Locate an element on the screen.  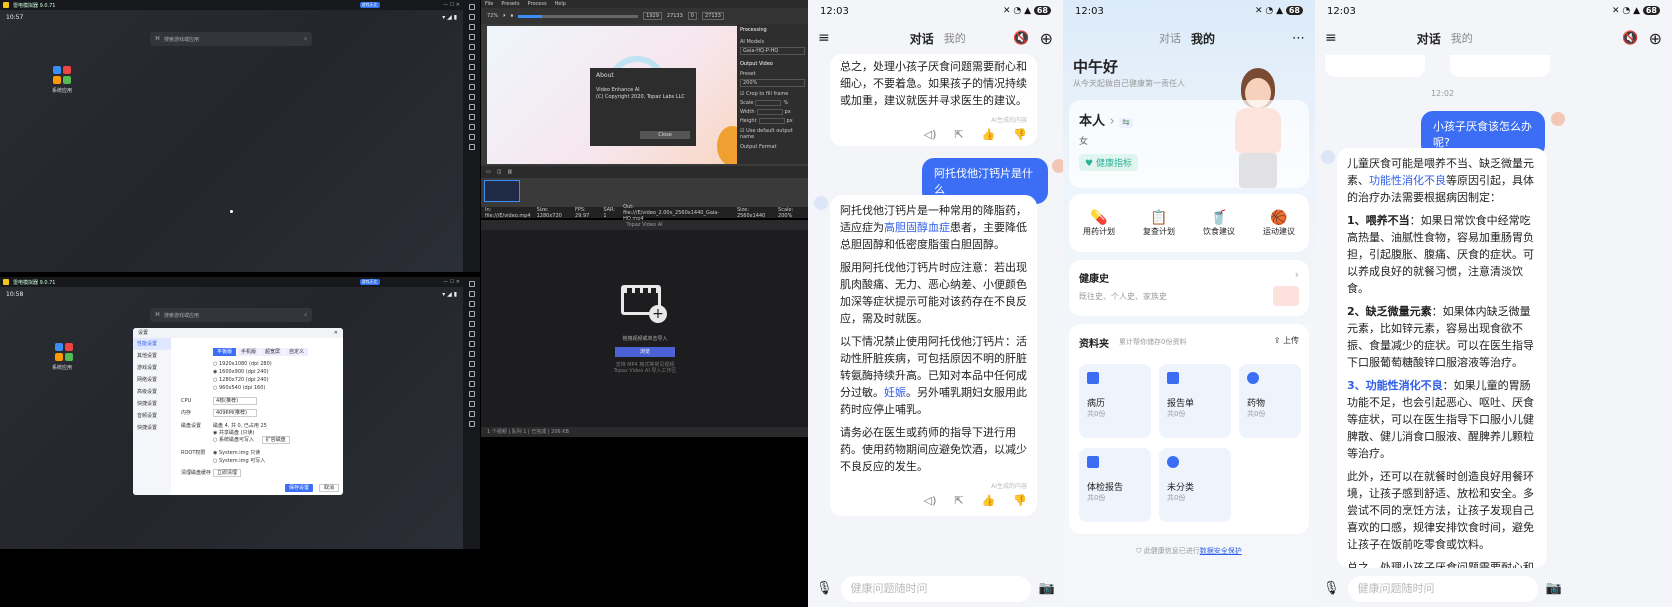
time-a: 0 is located at coordinates (692, 16).